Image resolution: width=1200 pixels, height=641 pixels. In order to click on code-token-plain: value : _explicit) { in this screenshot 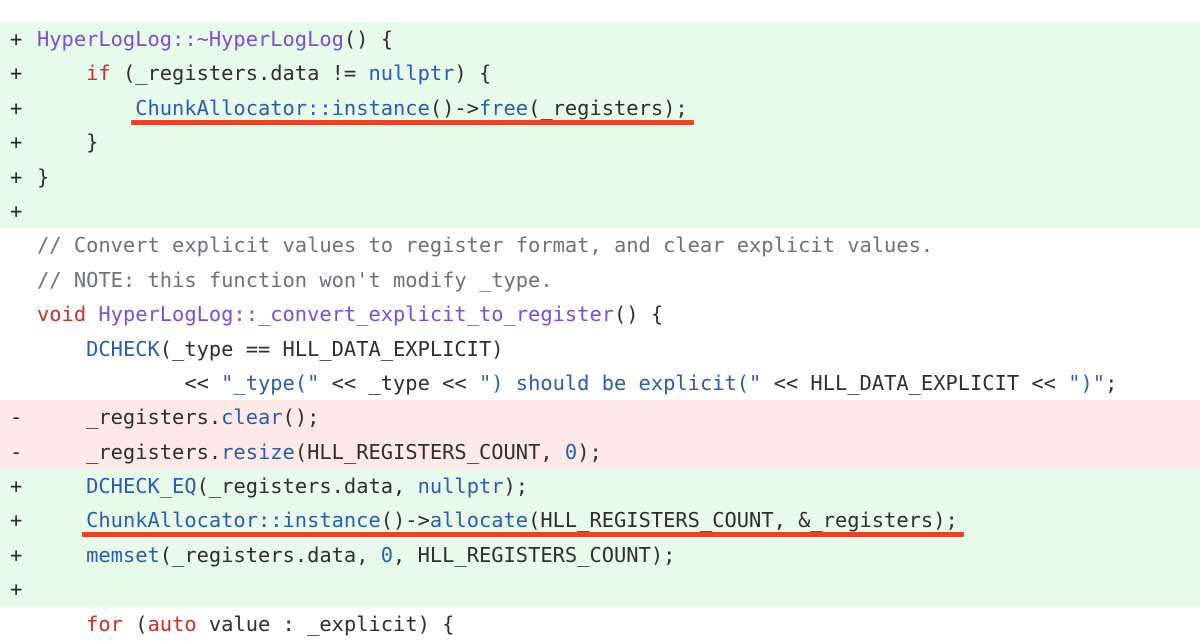, I will do `click(325, 623)`.